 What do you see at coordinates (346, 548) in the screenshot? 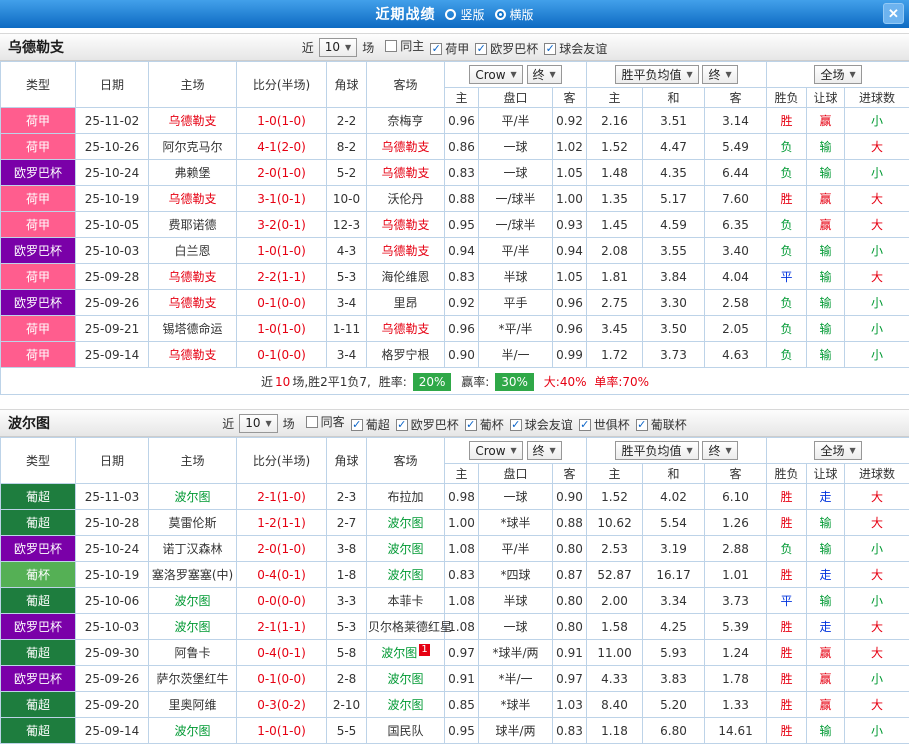
I see `corner-score: 3-8` at bounding box center [346, 548].